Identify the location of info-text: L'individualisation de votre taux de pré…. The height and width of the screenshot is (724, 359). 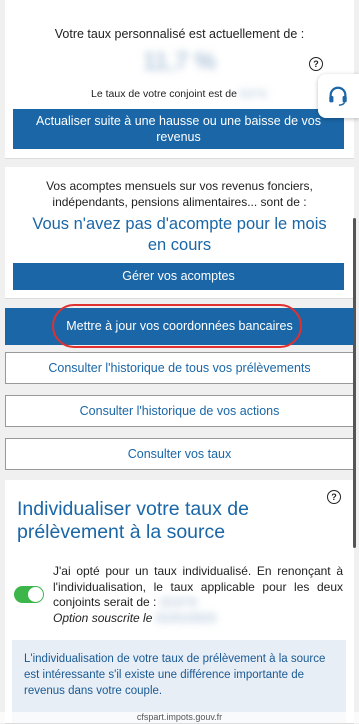
(175, 675).